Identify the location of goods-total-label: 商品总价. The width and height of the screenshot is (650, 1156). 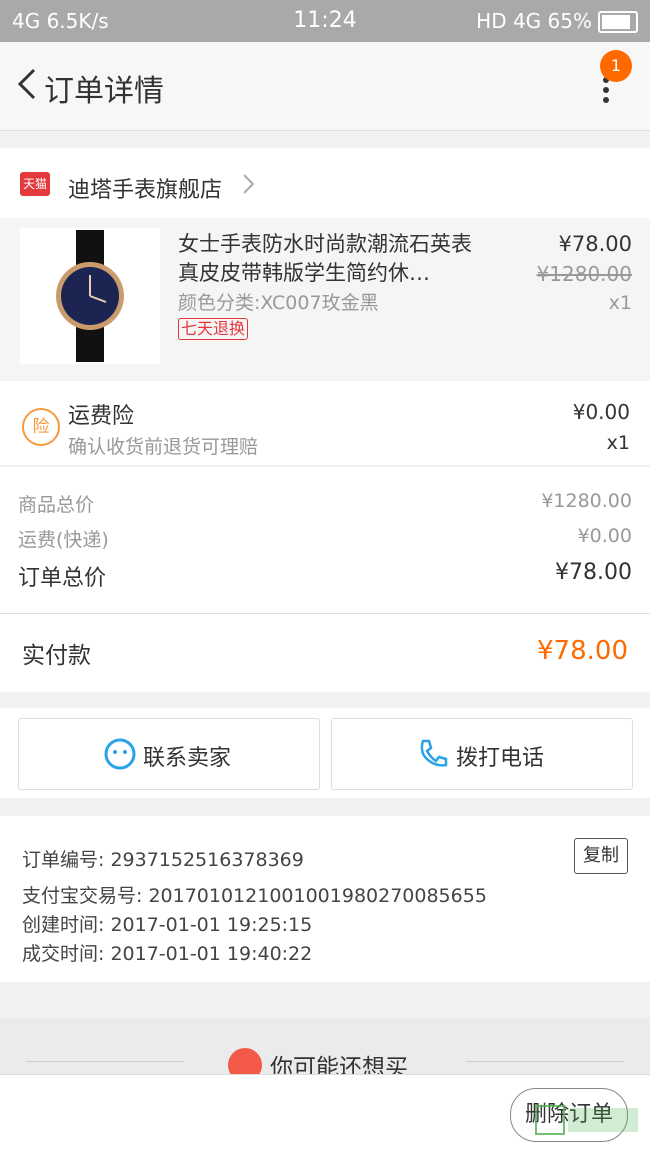
(56, 505).